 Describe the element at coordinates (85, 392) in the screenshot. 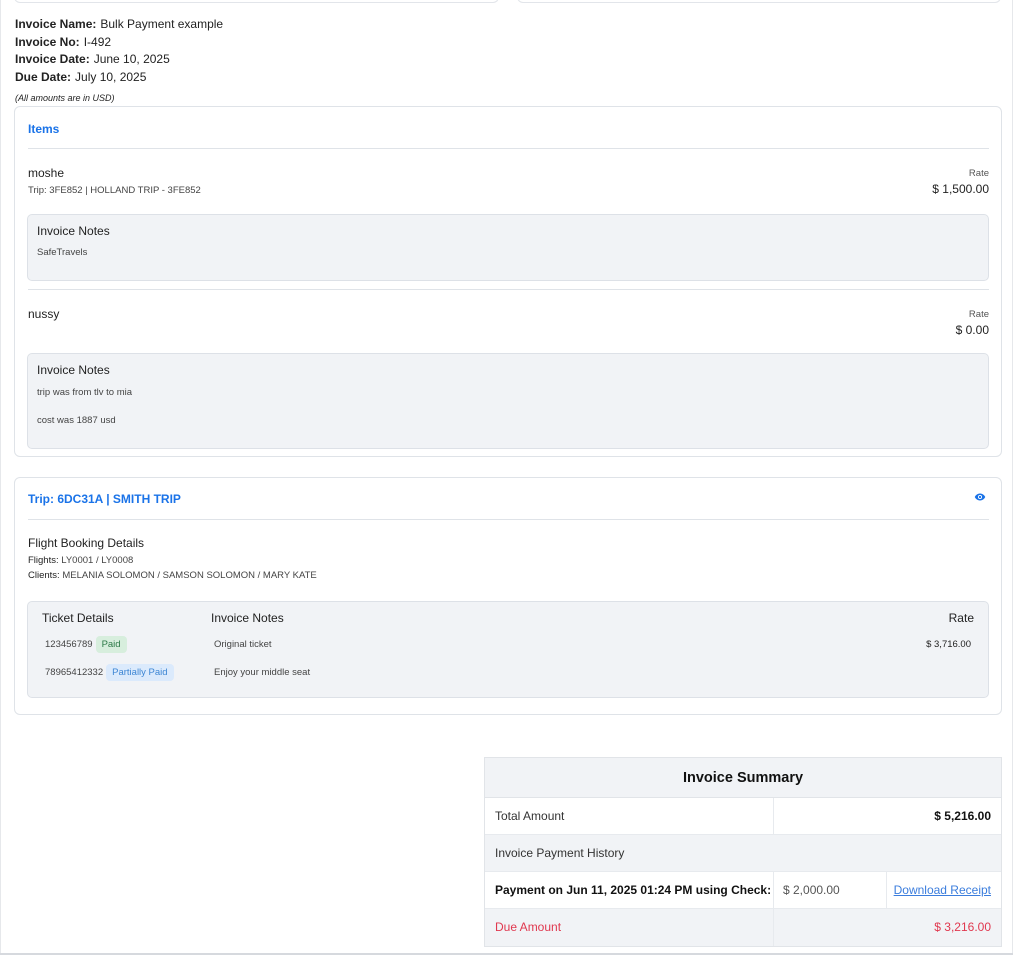

I see `notes-line: trip was from tlv to mia` at that location.